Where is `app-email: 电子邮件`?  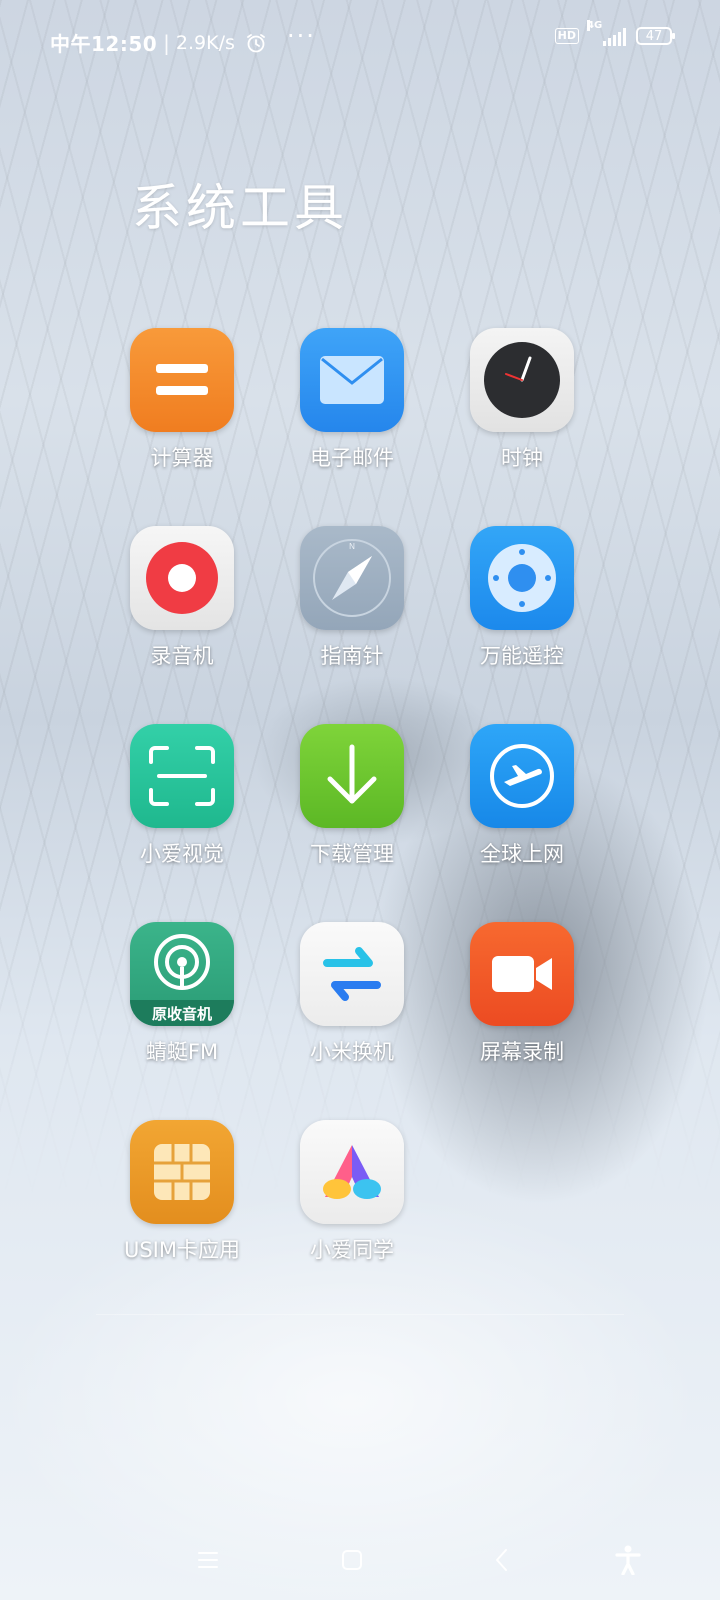 app-email: 电子邮件 is located at coordinates (352, 413).